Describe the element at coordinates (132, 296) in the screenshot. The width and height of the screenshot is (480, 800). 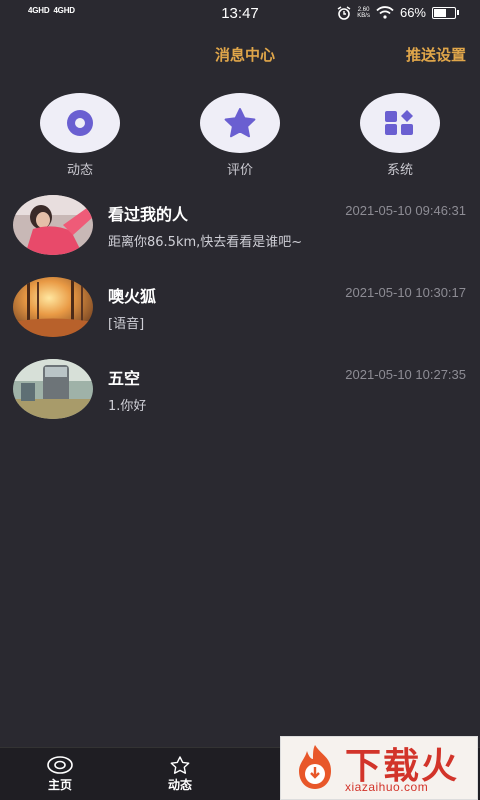
I see `message-sender: 噢火狐` at that location.